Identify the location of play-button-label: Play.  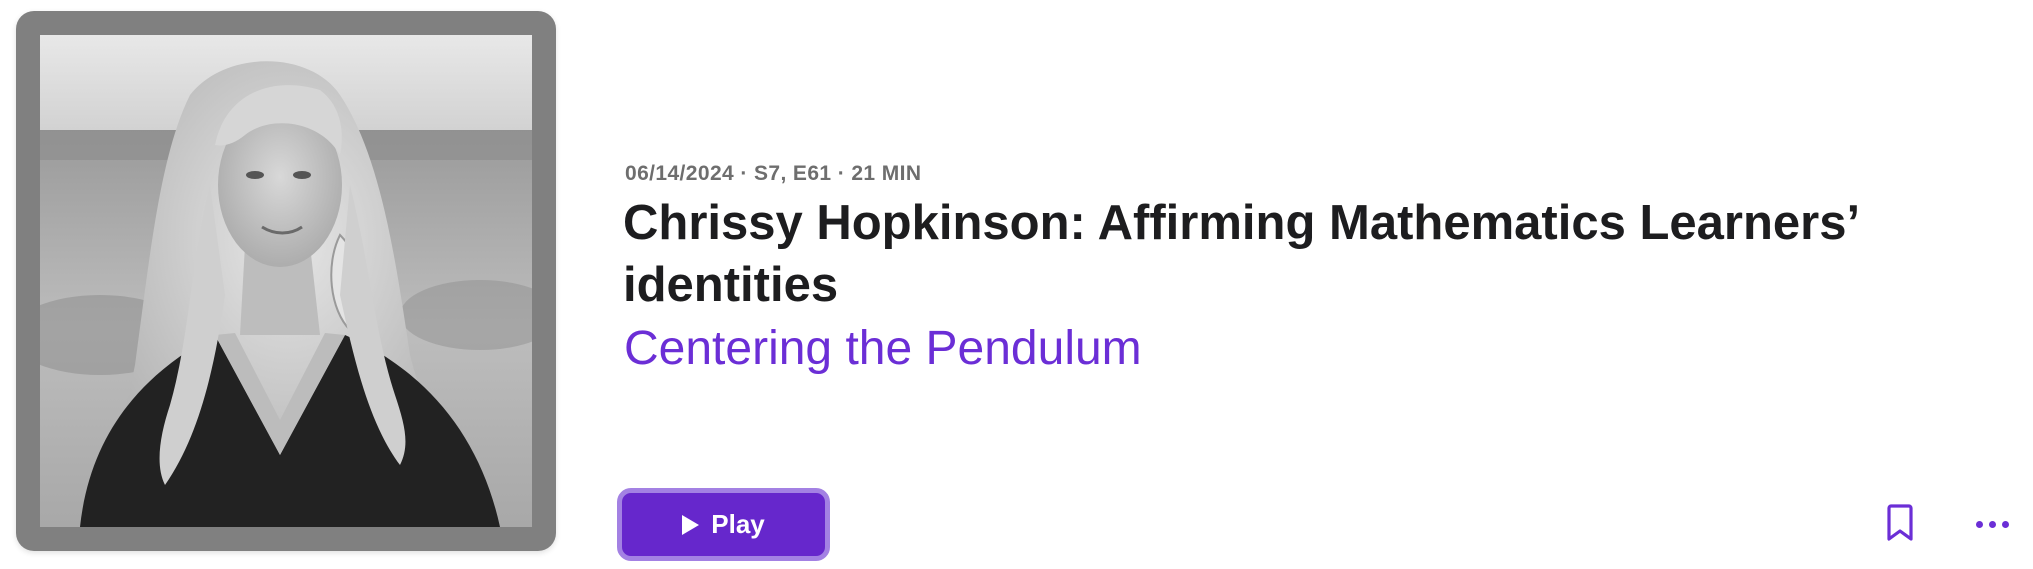
(738, 524).